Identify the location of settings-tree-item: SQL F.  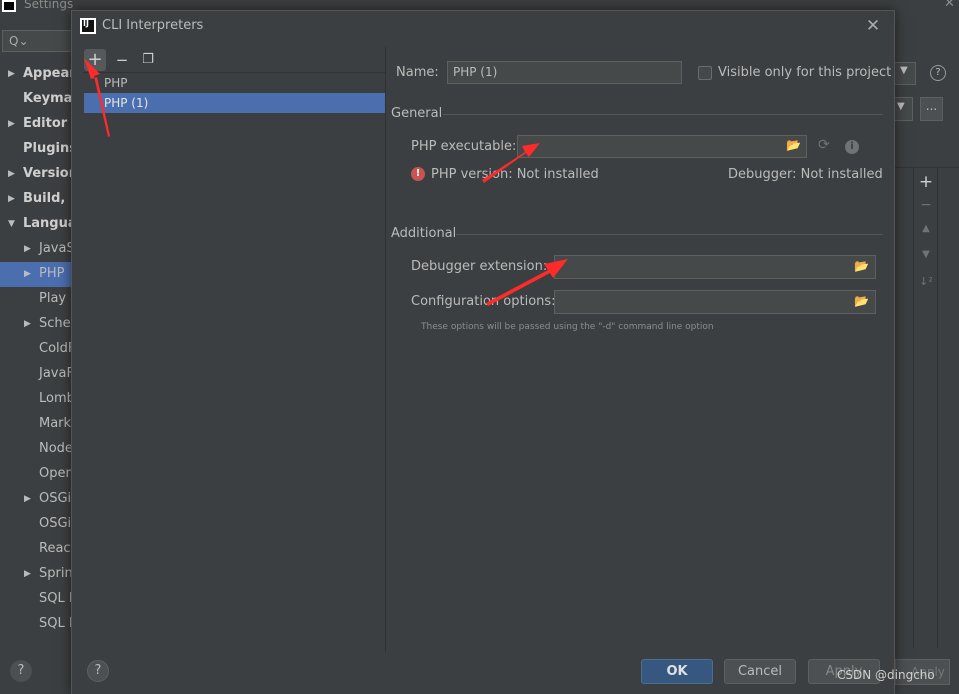
(36, 624).